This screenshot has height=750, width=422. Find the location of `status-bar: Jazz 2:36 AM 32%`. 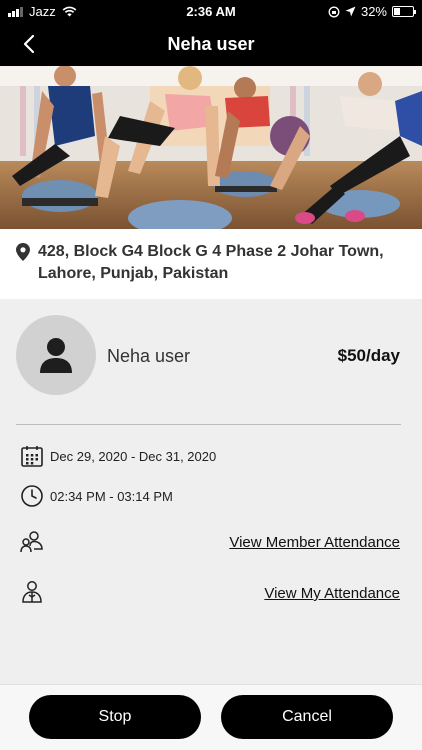

status-bar: Jazz 2:36 AM 32% is located at coordinates (211, 11).